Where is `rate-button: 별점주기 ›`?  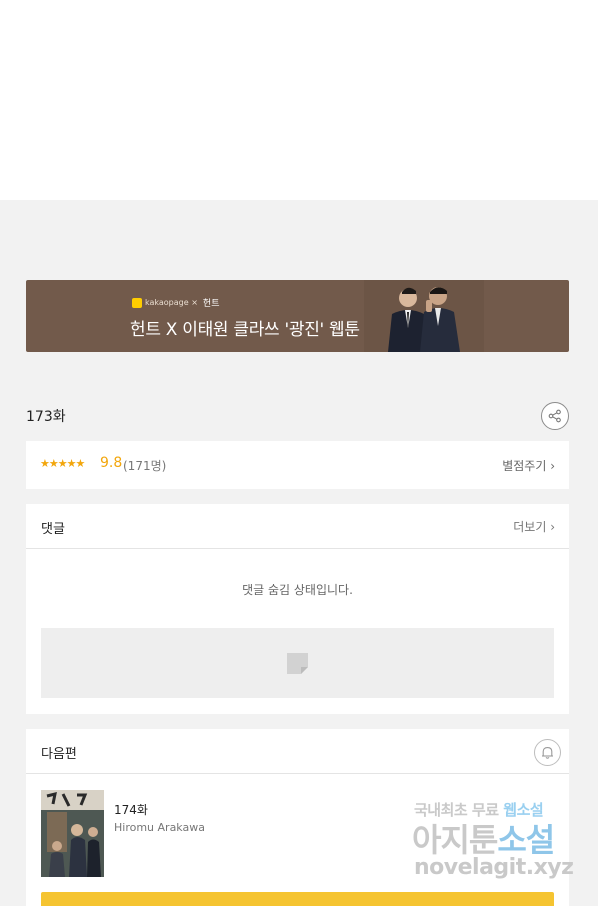
rate-button: 별점주기 › is located at coordinates (528, 465).